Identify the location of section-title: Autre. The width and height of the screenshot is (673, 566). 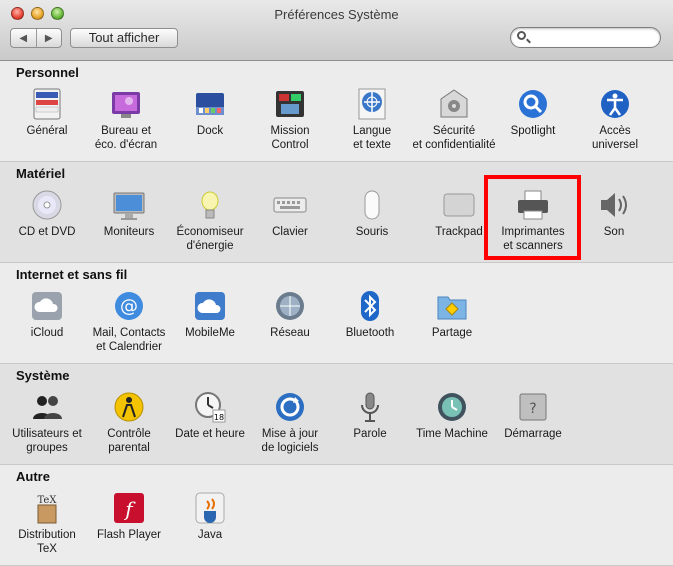
(33, 476).